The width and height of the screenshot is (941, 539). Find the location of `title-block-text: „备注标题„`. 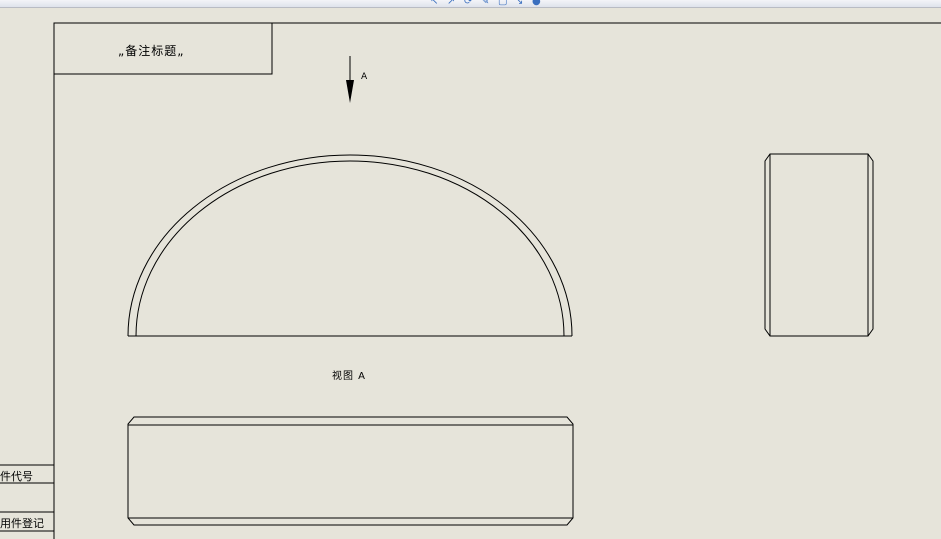

title-block-text: „备注标题„ is located at coordinates (151, 51).